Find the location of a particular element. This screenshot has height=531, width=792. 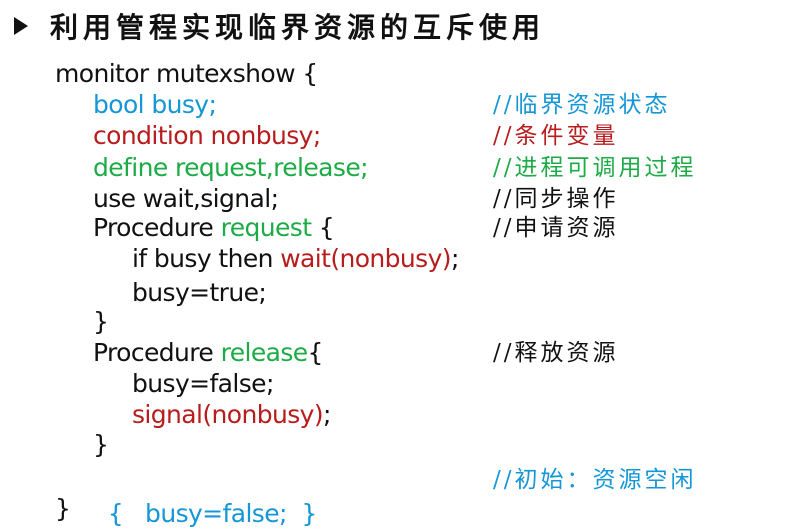

code-text: { busy=false; } is located at coordinates (212, 513).